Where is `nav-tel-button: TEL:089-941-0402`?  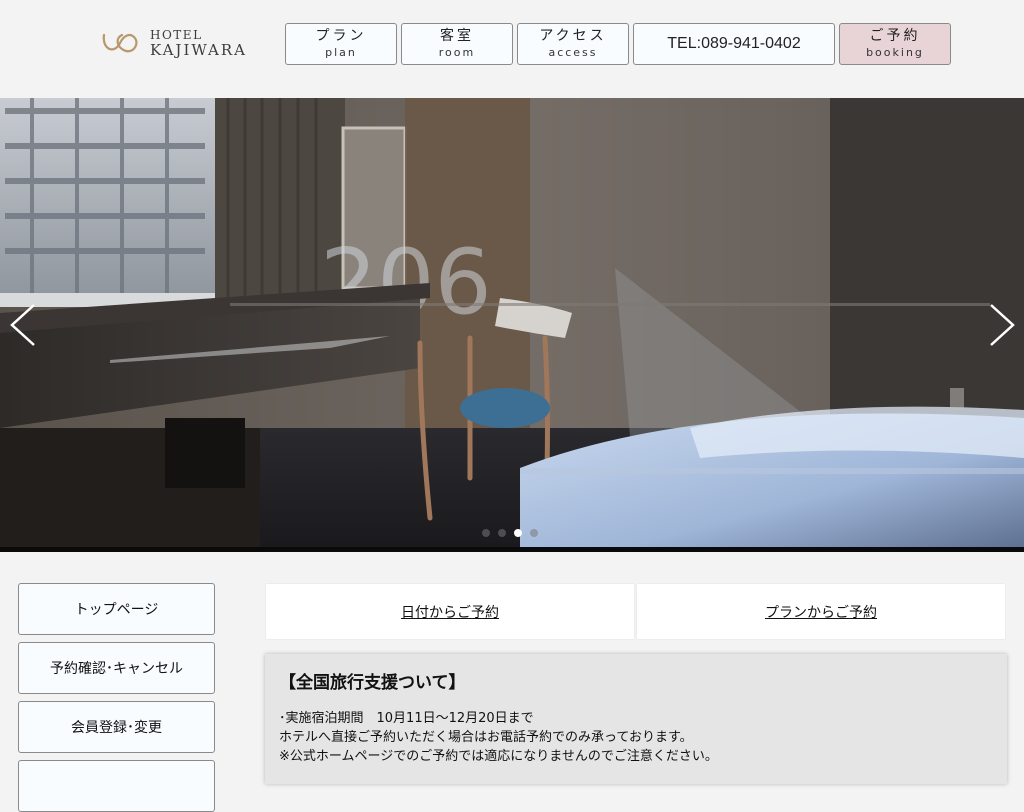
nav-tel-button: TEL:089-941-0402 is located at coordinates (734, 44).